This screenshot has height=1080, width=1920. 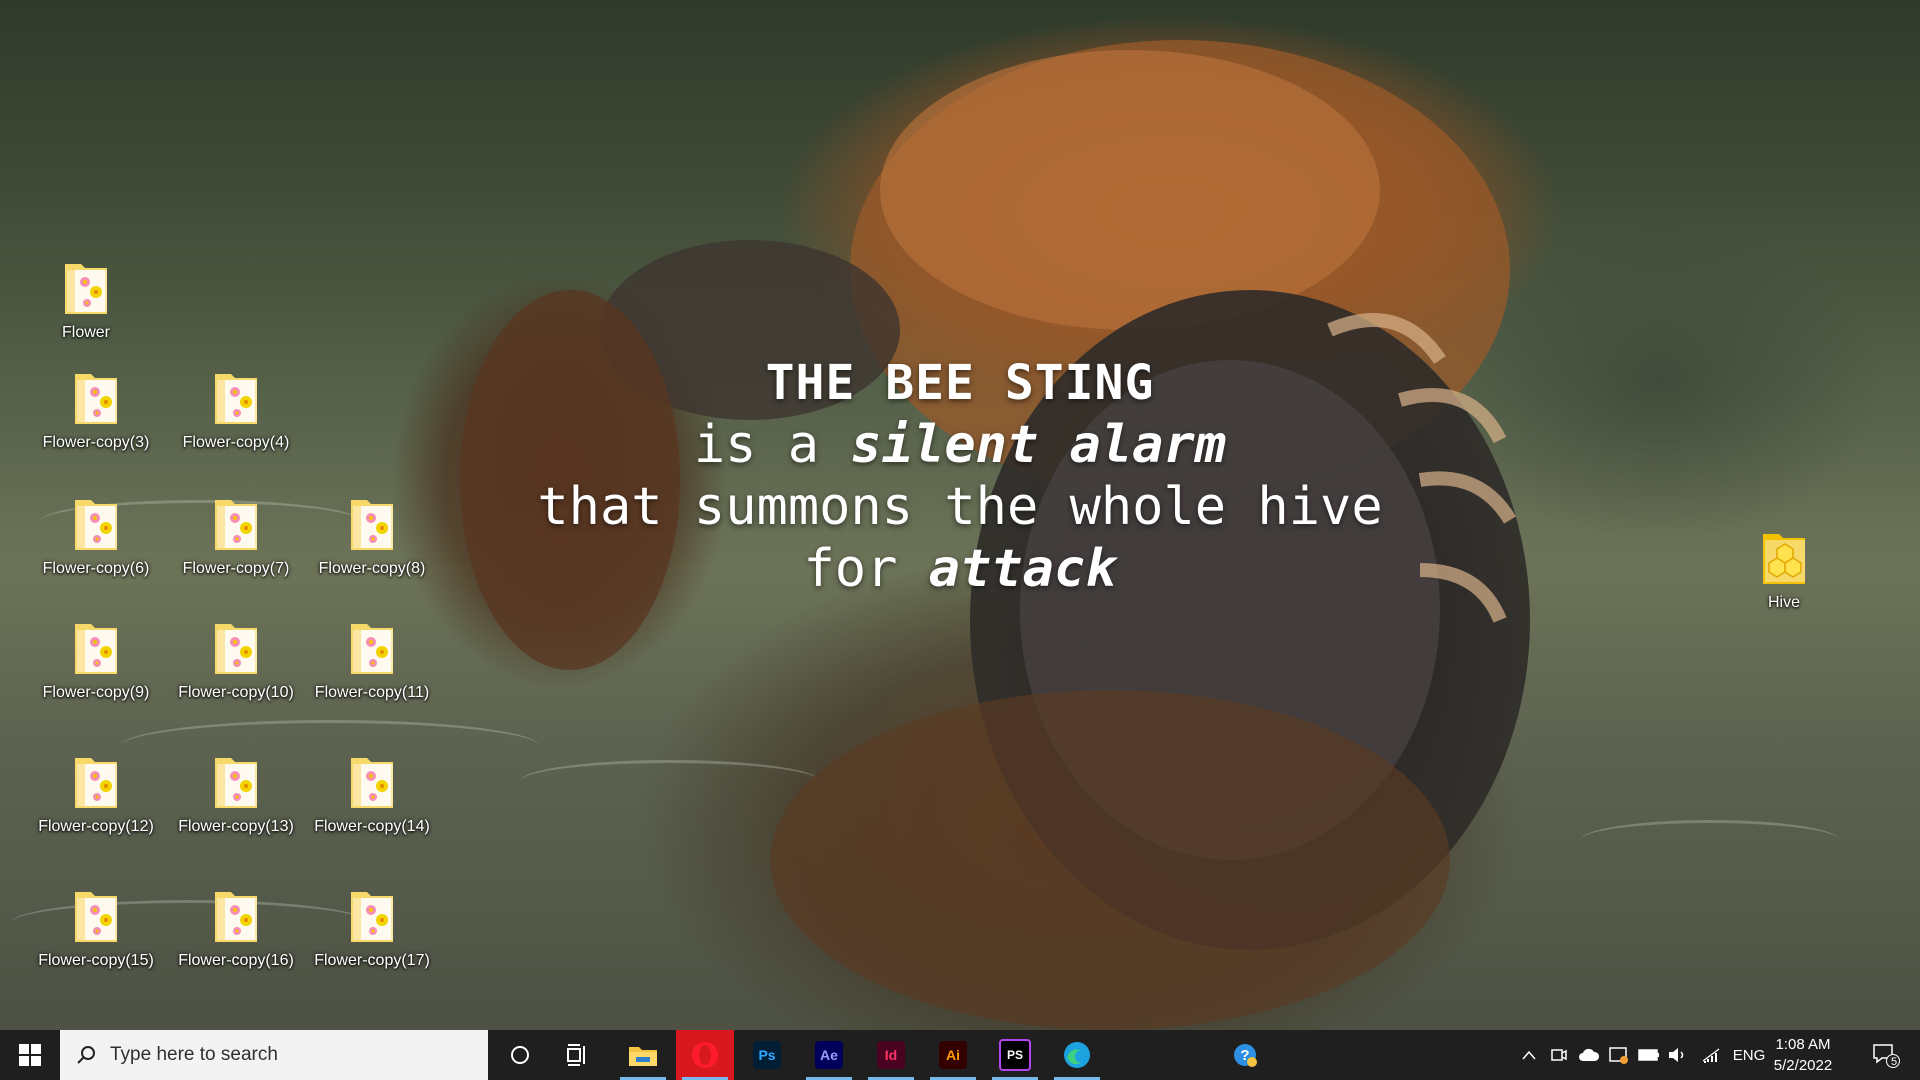 What do you see at coordinates (866, 569) in the screenshot?
I see `quote-line-4-prefix: for` at bounding box center [866, 569].